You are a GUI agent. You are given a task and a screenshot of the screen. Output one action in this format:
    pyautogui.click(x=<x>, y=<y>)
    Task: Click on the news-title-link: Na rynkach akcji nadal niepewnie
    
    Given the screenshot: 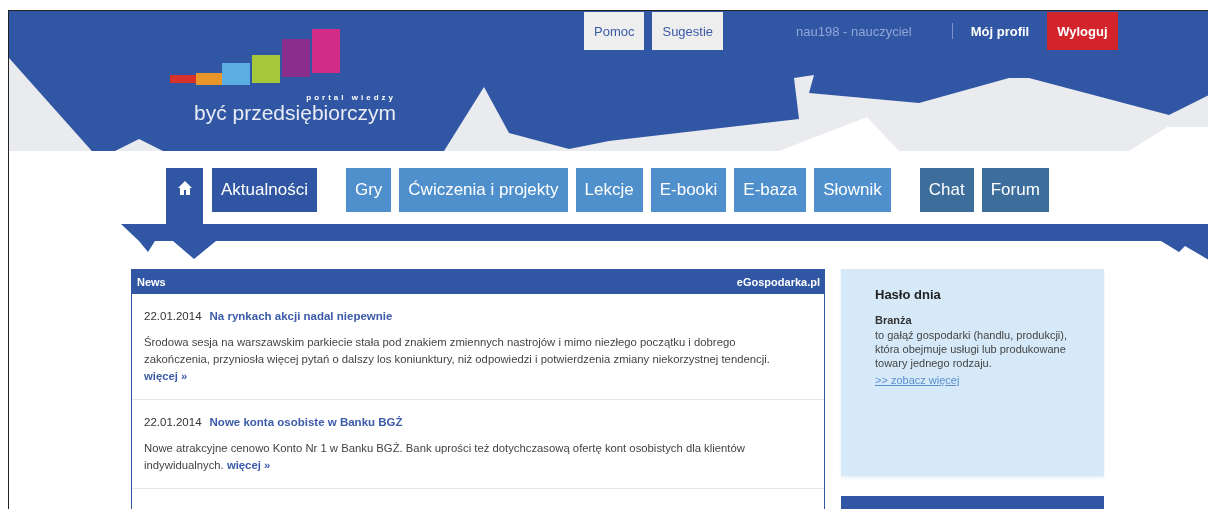 What is the action you would take?
    pyautogui.click(x=301, y=316)
    